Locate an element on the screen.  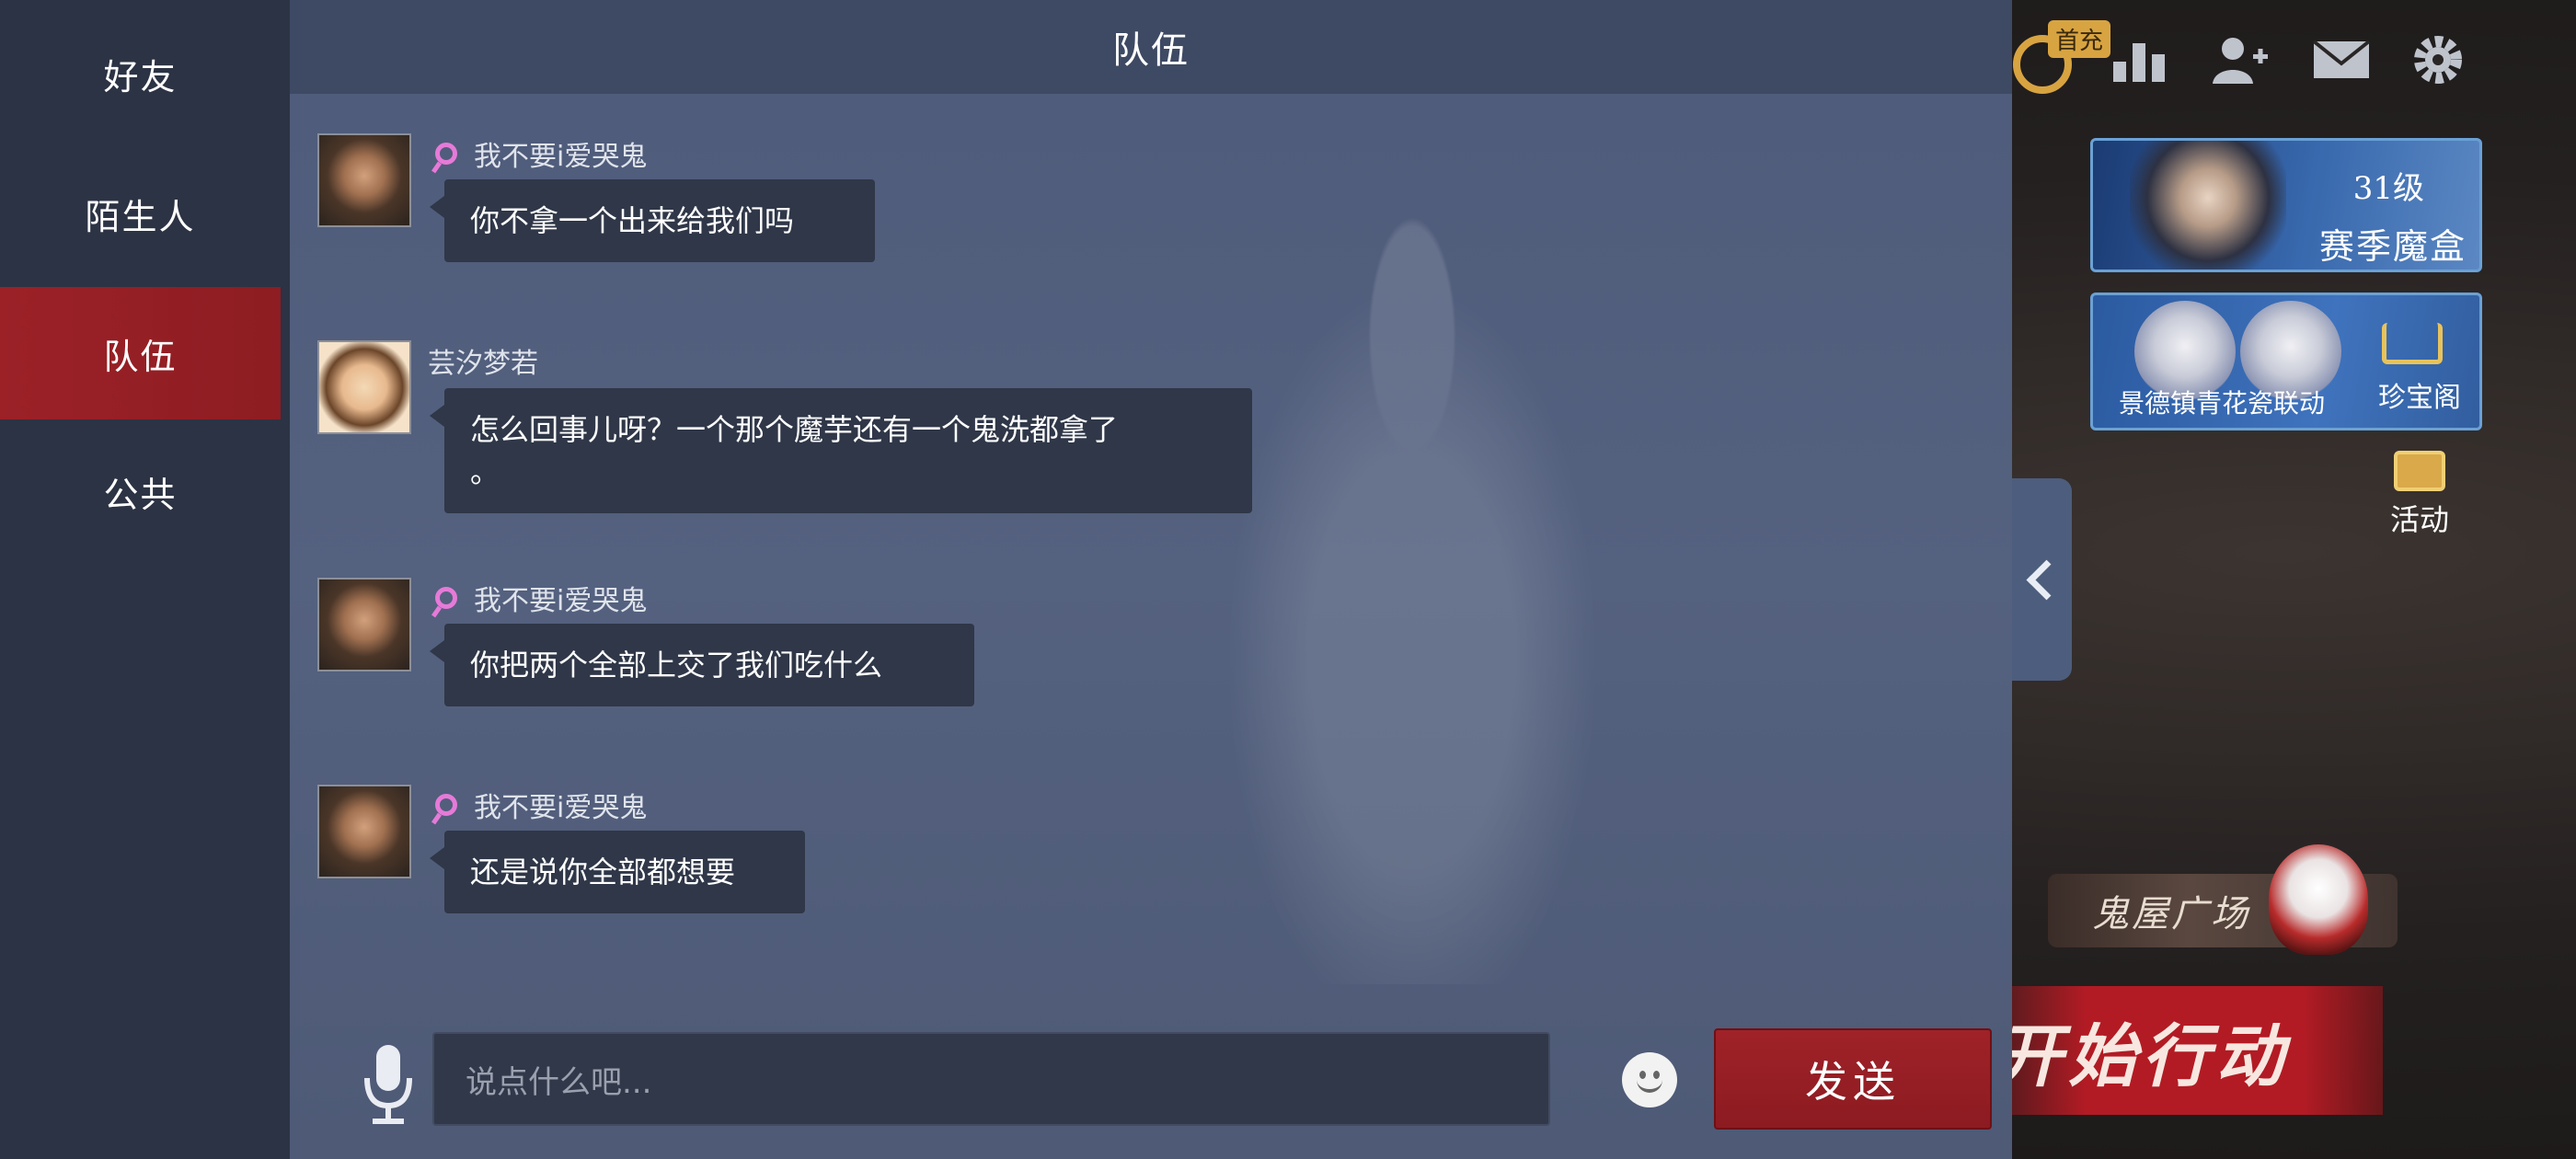
ranking-icon is located at coordinates (2139, 60).